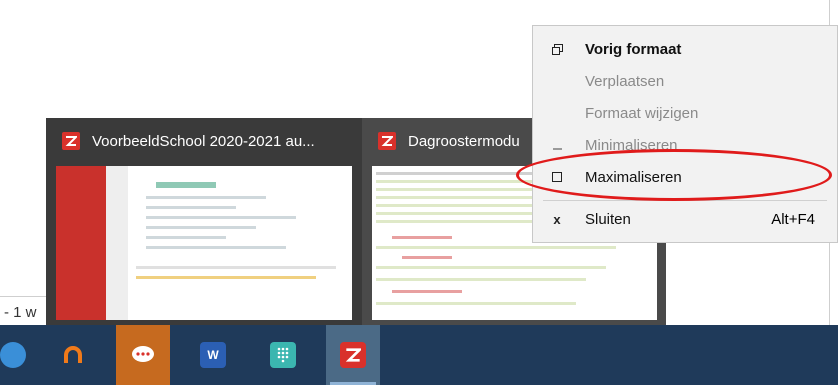  I want to click on taskbar-rocketchat, so click(143, 355).